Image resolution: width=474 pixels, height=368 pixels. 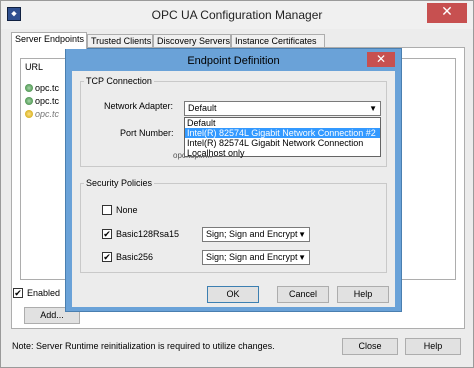 I want to click on policy-basic128rsa15-mode-select: Sign; Sign and Encrypt ▼, so click(x=256, y=234).